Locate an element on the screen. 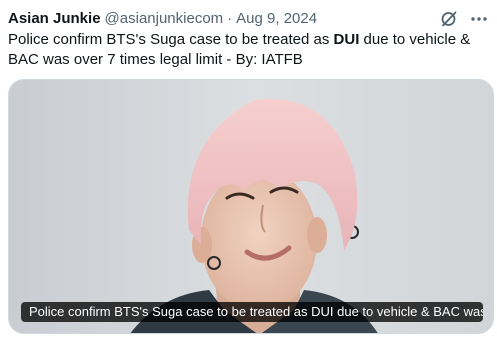  grok-button is located at coordinates (449, 19).